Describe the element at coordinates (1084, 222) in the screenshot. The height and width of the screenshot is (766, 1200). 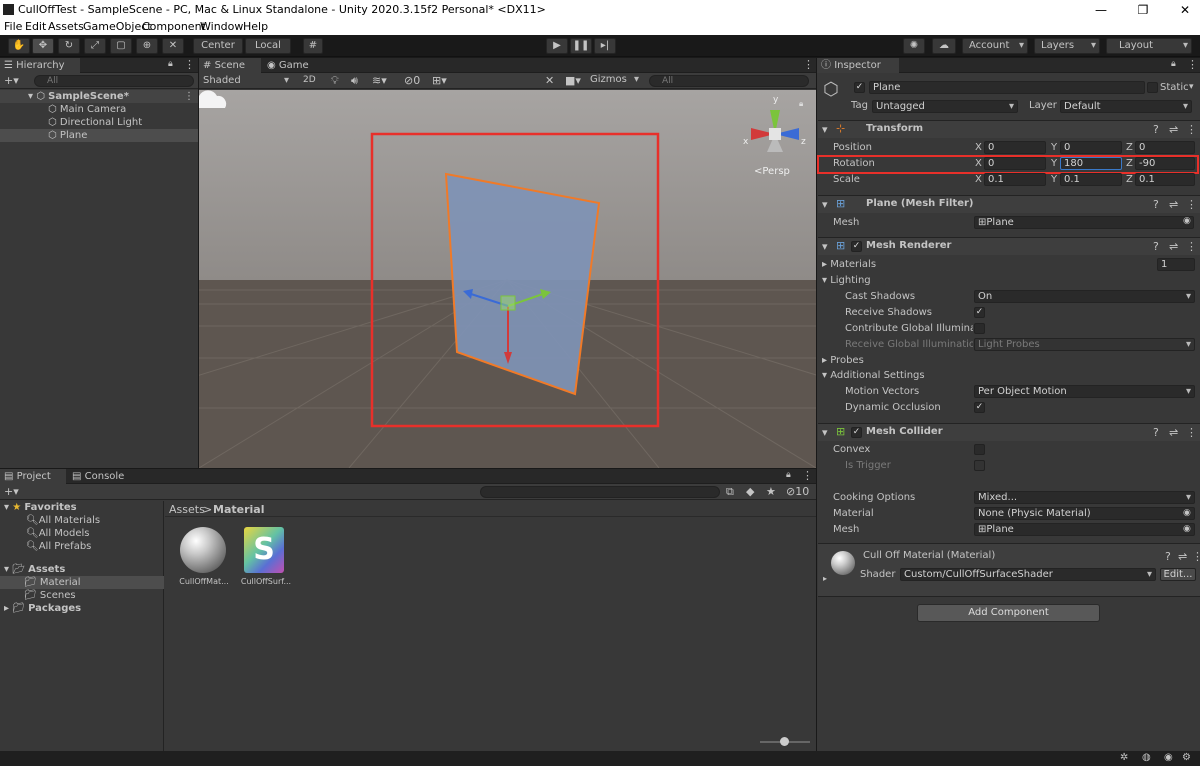
I see `mesh-object-field: ⊞Plane` at that location.